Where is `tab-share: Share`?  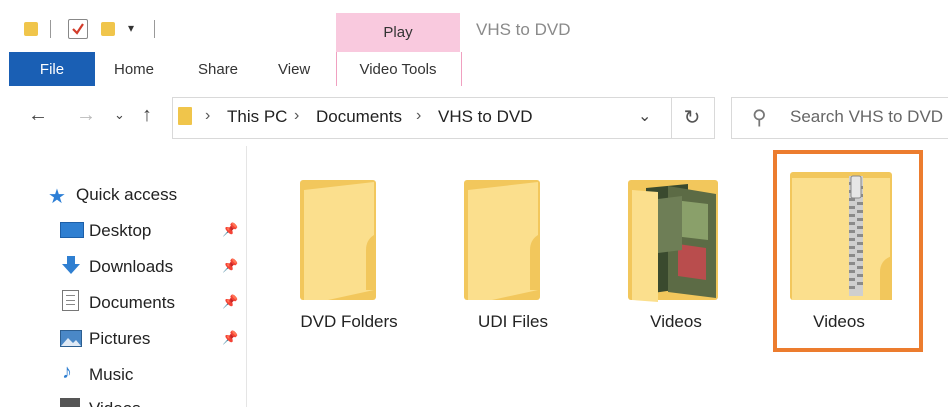 tab-share: Share is located at coordinates (218, 69).